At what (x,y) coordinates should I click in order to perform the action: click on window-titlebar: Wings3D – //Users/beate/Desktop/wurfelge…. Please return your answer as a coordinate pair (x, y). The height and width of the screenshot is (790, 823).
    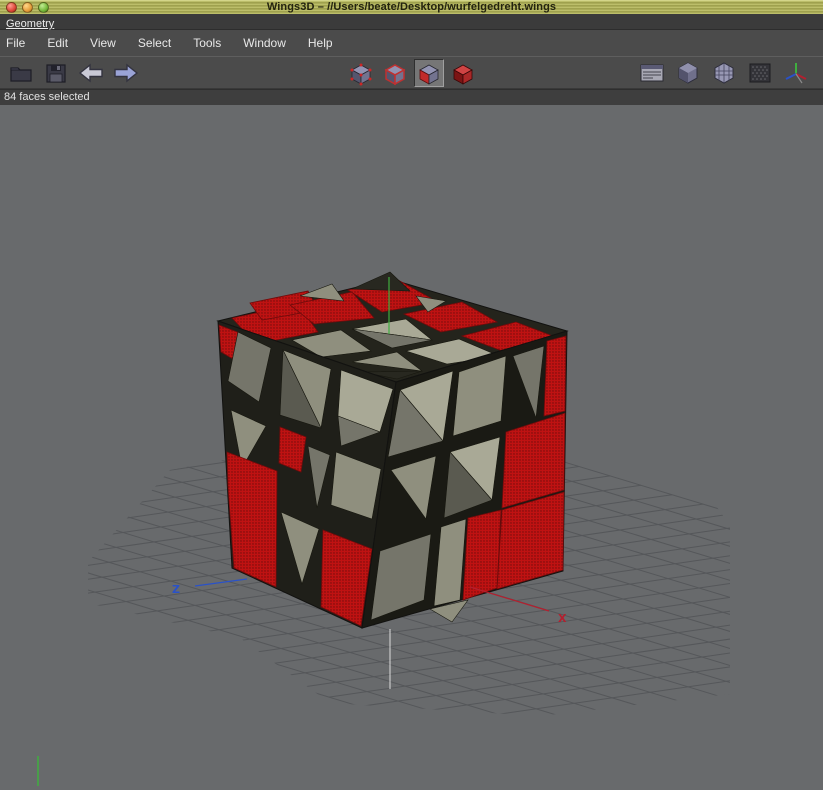
    Looking at the image, I should click on (411, 7).